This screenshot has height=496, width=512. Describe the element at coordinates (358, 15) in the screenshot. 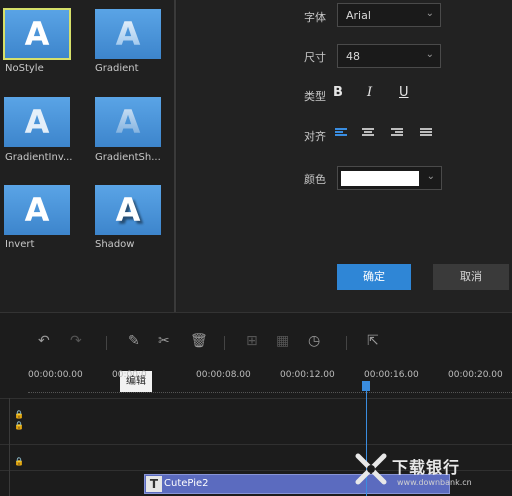

I see `font-value: Arial` at that location.